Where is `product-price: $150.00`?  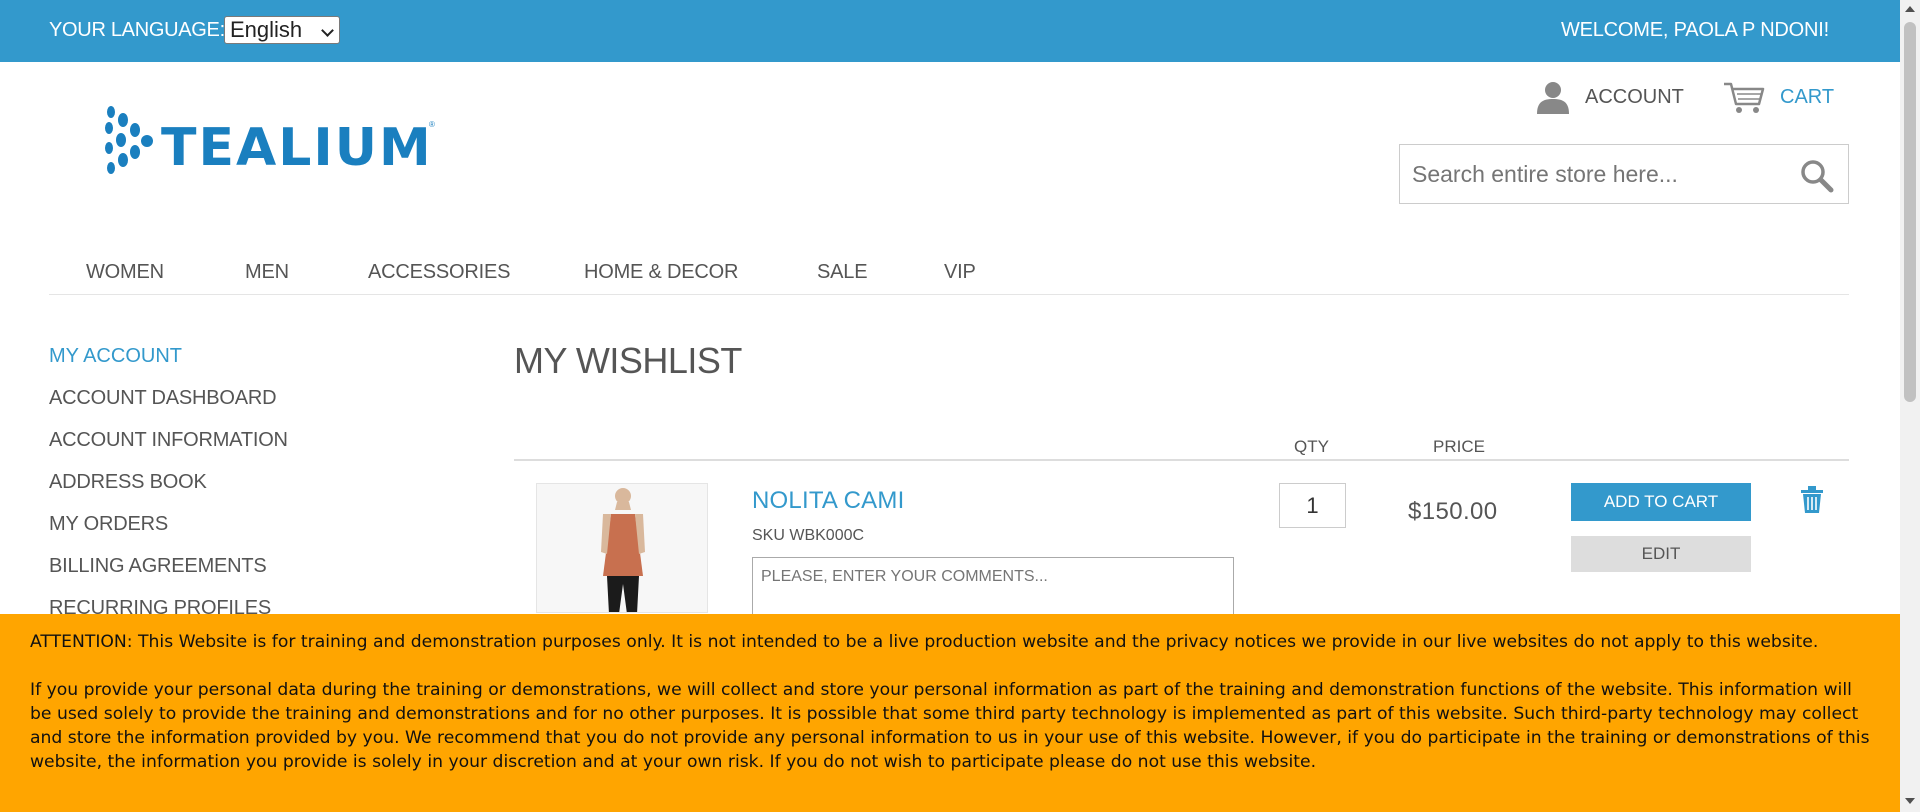 product-price: $150.00 is located at coordinates (1453, 511).